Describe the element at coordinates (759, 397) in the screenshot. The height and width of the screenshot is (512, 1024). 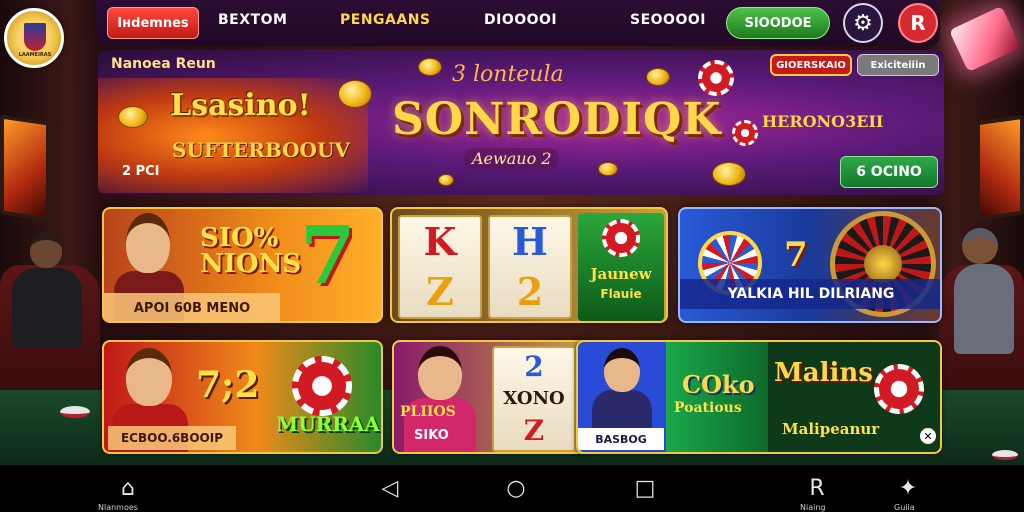
I see `game-tile-6: BASBOG COko Poatious Malins Malipeanur ✕` at that location.